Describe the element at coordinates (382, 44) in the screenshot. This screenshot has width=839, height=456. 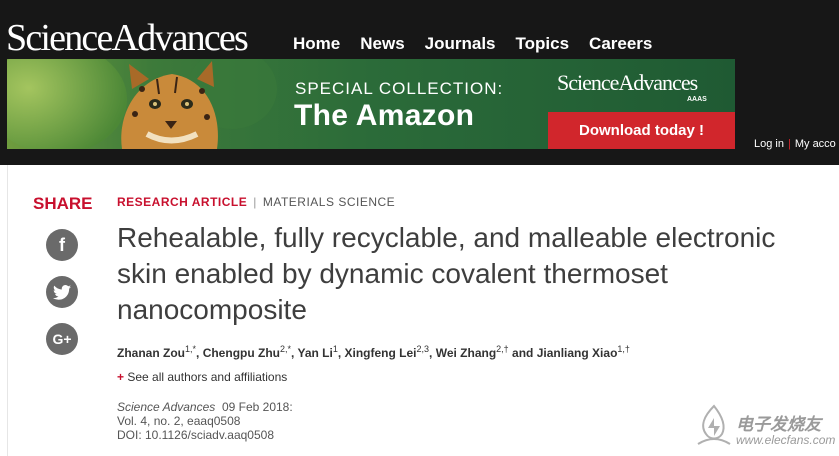
I see `nav-news: News` at that location.